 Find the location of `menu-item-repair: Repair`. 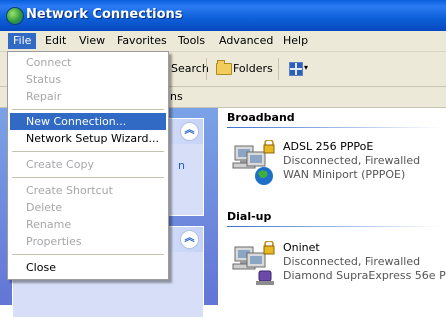

menu-item-repair: Repair is located at coordinates (88, 96).